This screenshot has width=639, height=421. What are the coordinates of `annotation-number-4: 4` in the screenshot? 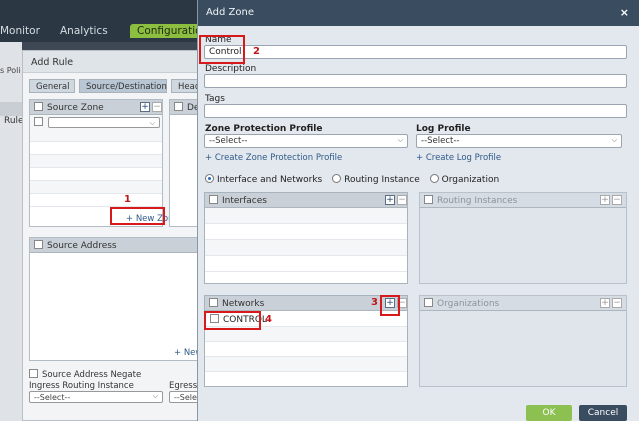 It's located at (268, 319).